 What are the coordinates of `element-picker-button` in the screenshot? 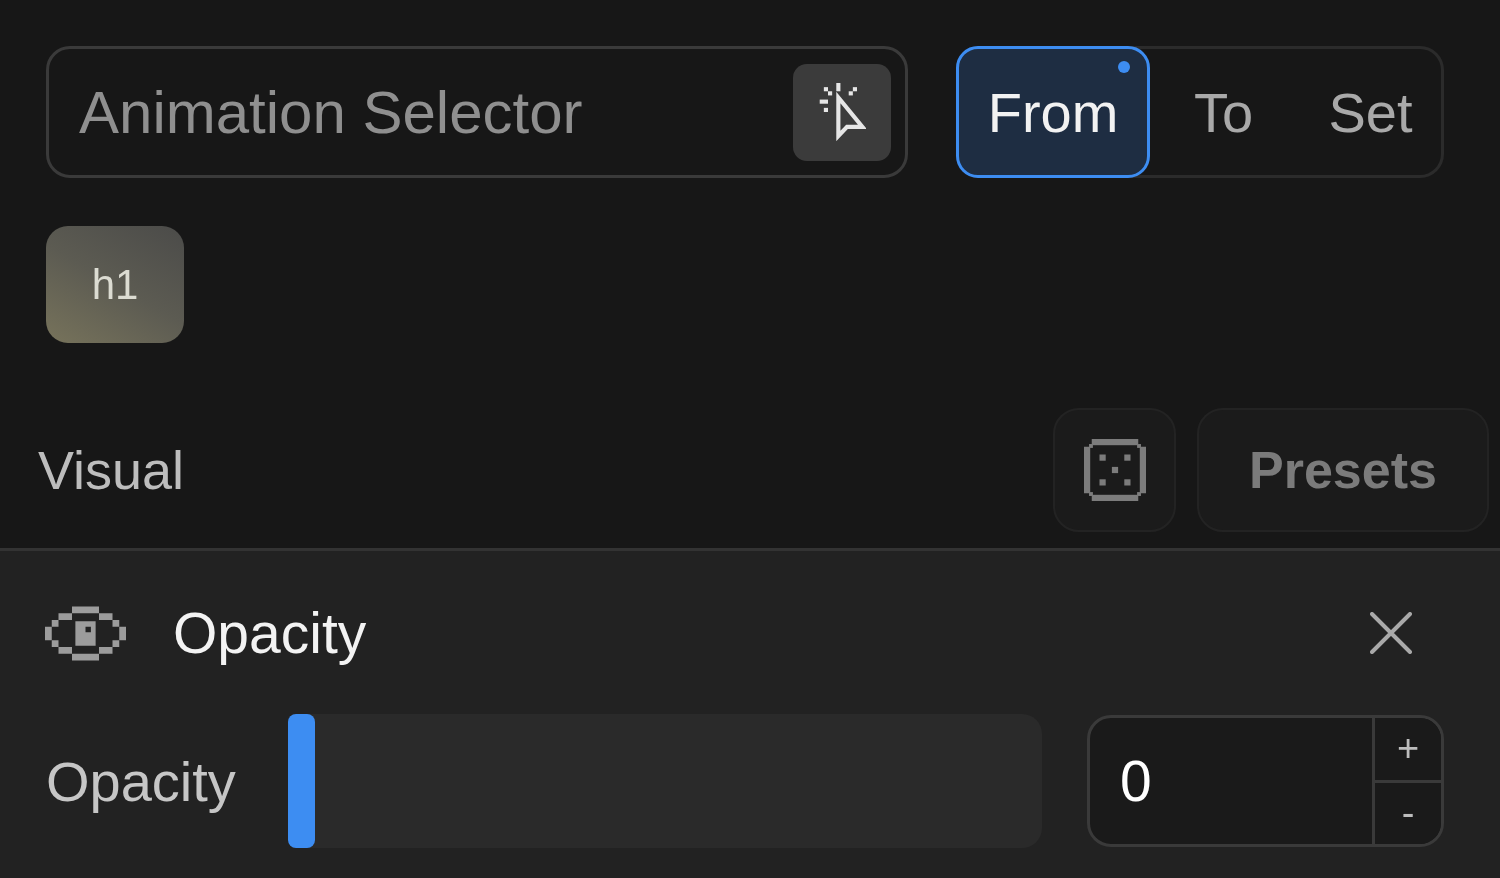 It's located at (842, 112).